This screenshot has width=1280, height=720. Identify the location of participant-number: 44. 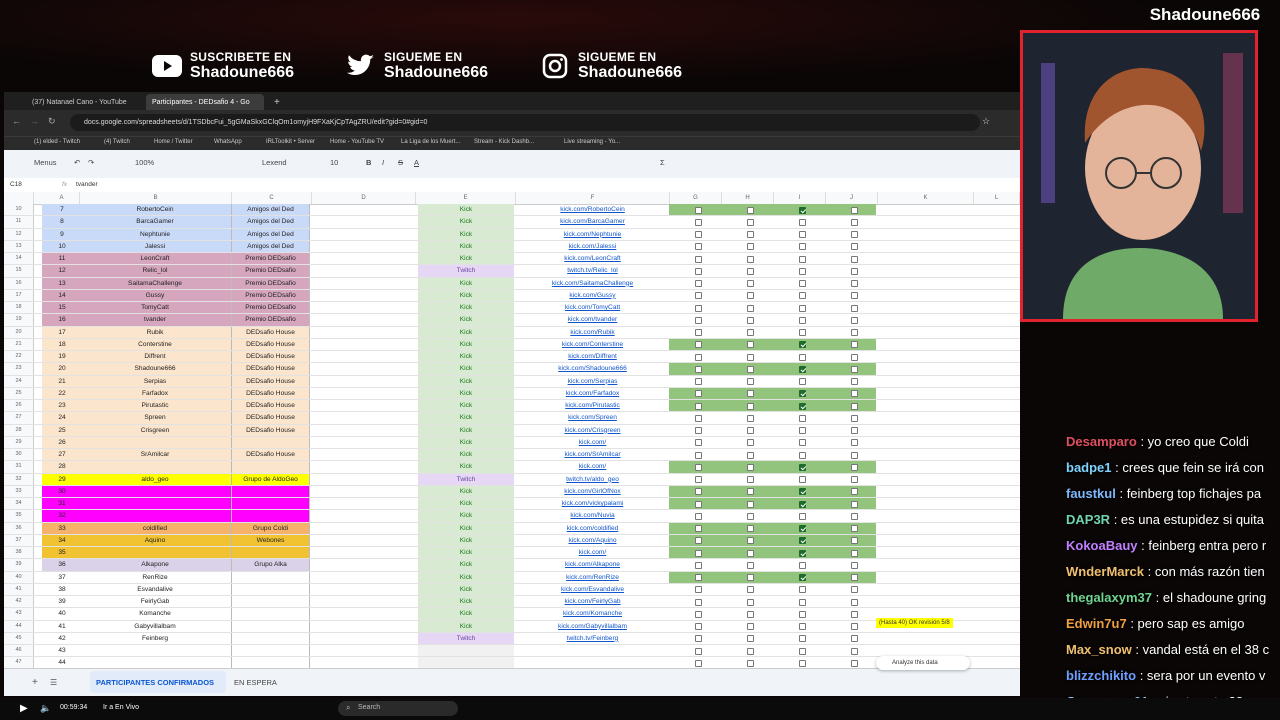
(62, 662).